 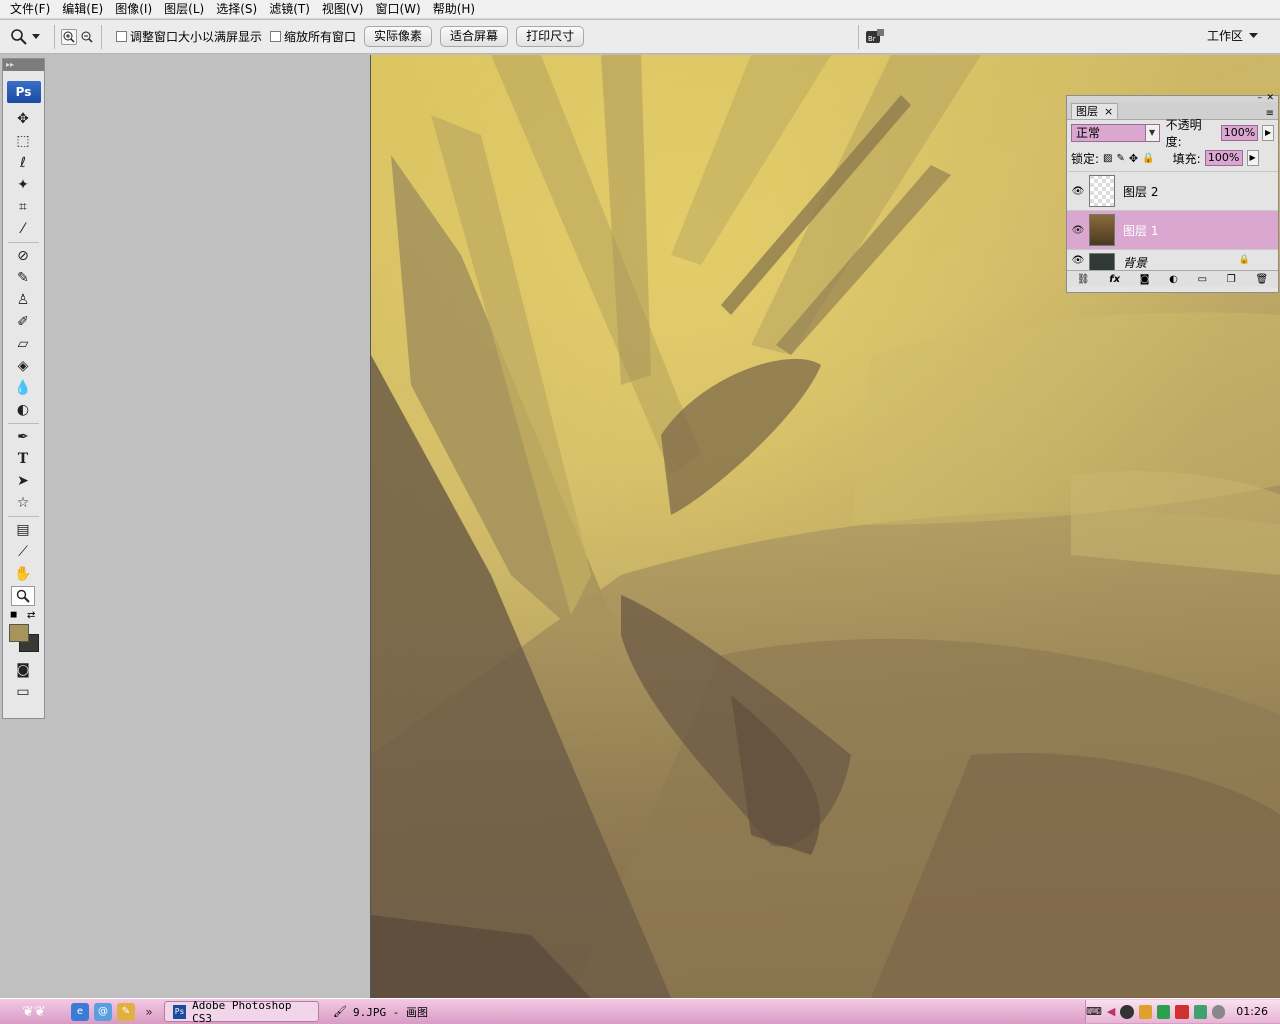 What do you see at coordinates (380, 1011) in the screenshot?
I see `taskbar-item-paint: 🖌 9.JPG - 画图` at bounding box center [380, 1011].